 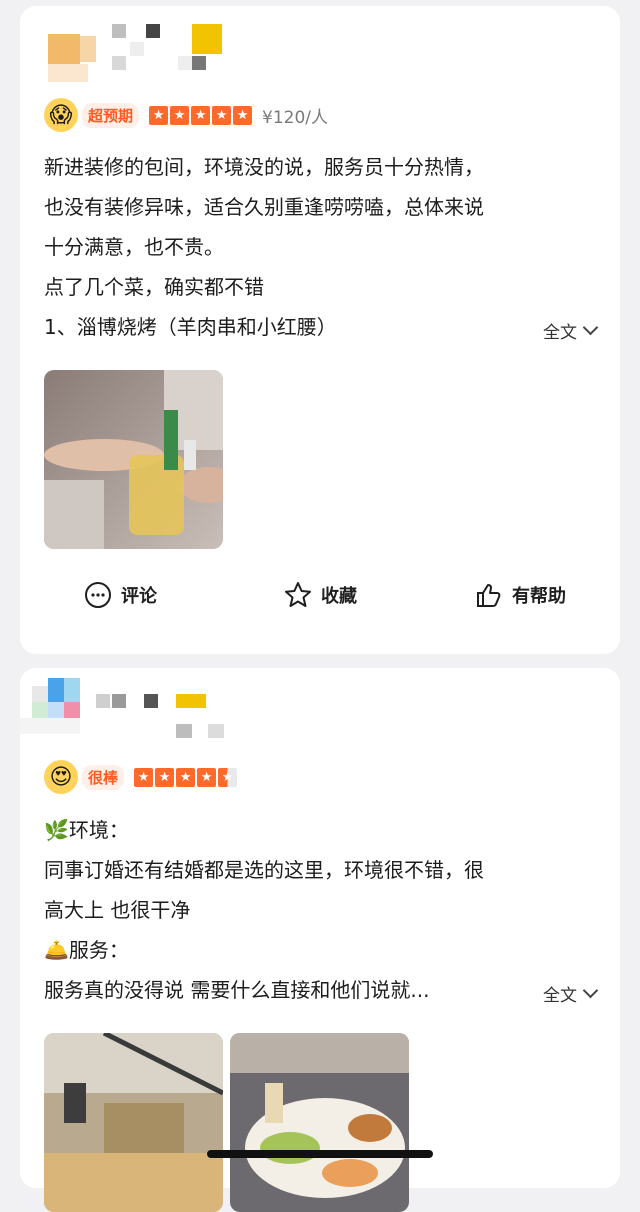 I want to click on rating-level: 超预期, so click(x=111, y=115).